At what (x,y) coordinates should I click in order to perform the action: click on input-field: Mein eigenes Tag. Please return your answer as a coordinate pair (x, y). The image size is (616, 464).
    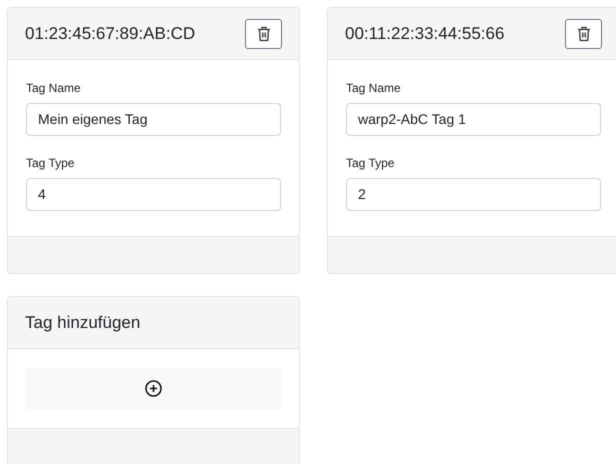
    Looking at the image, I should click on (153, 119).